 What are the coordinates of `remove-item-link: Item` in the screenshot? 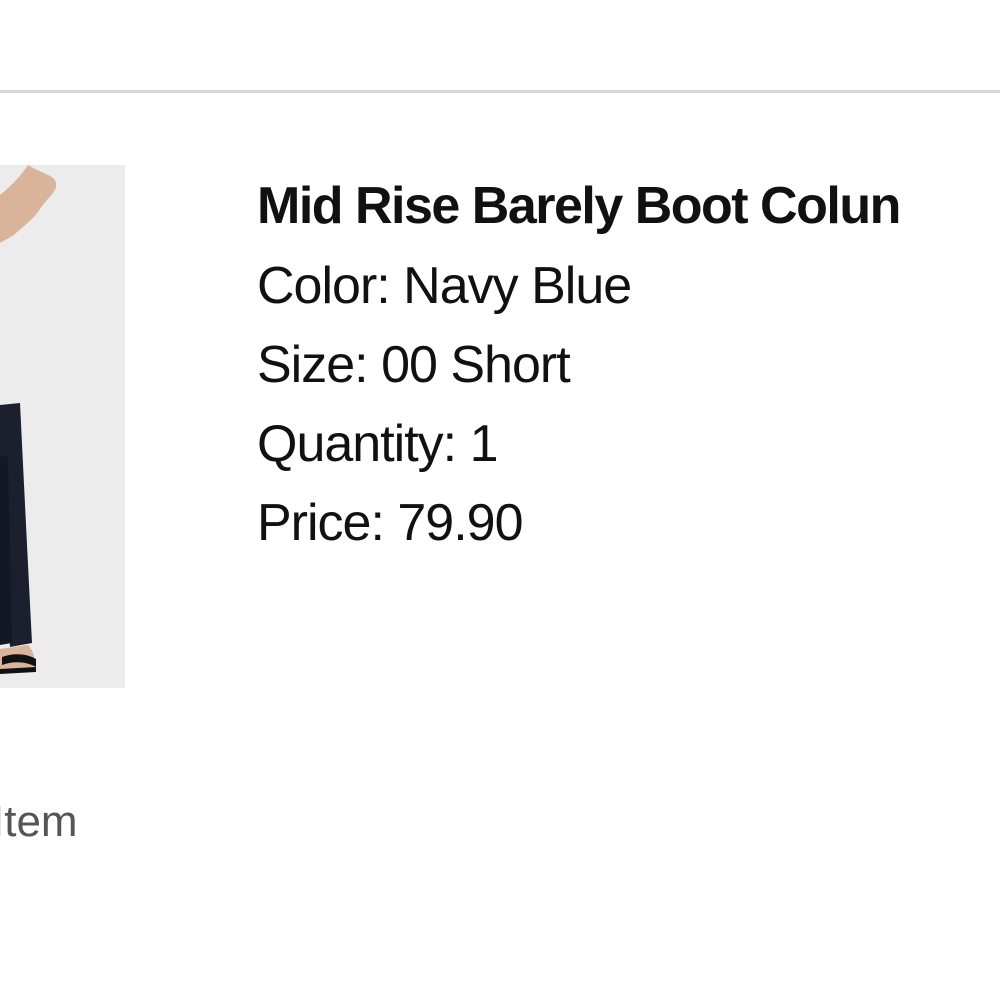 It's located at (39, 822).